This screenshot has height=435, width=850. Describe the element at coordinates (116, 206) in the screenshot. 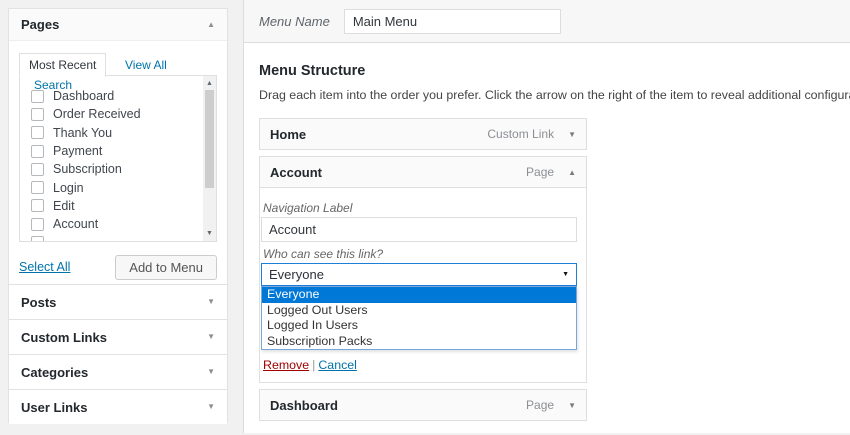

I see `list-item: Edit` at that location.